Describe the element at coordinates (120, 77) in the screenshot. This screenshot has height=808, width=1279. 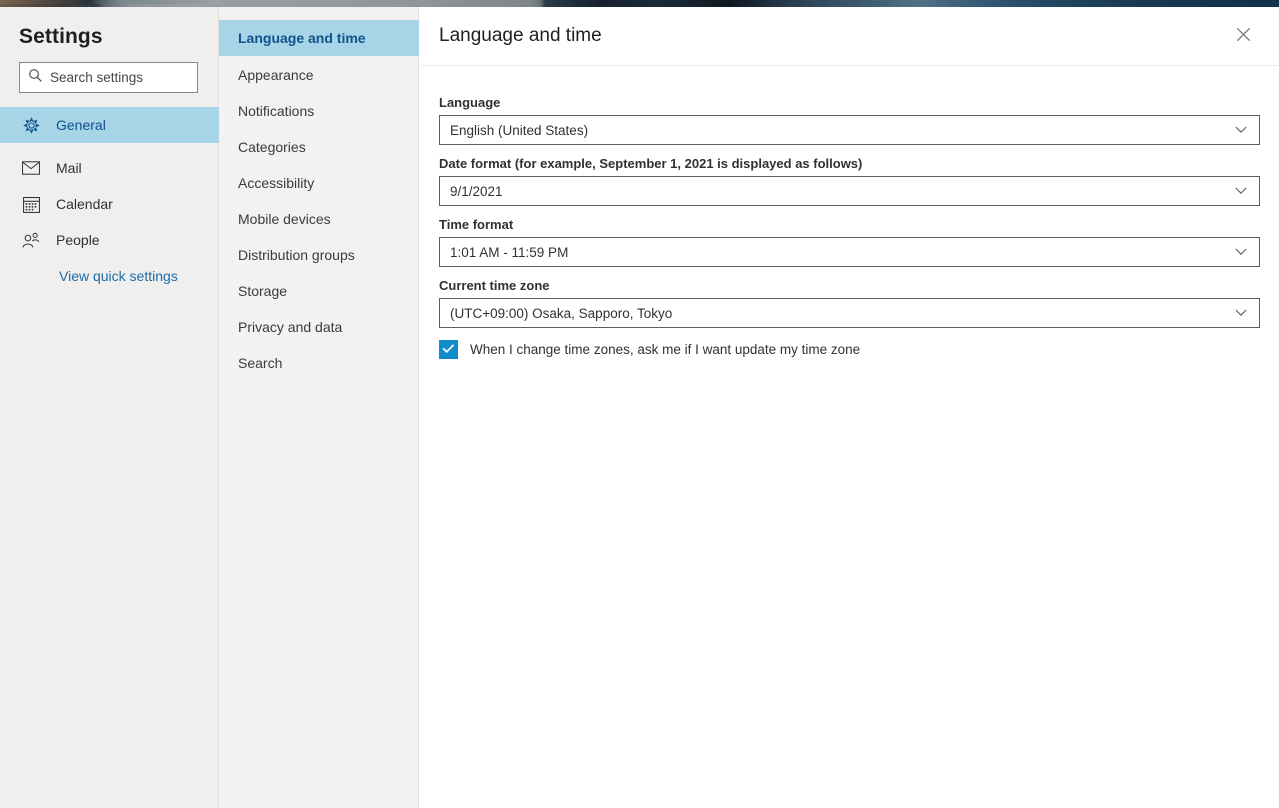
I see `search-input` at that location.